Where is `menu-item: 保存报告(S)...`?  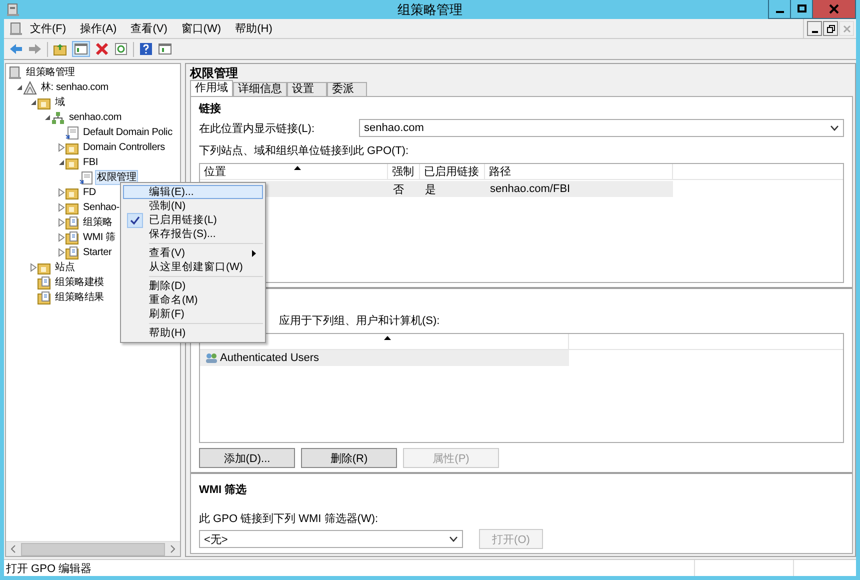
menu-item: 保存报告(S)... is located at coordinates (193, 234).